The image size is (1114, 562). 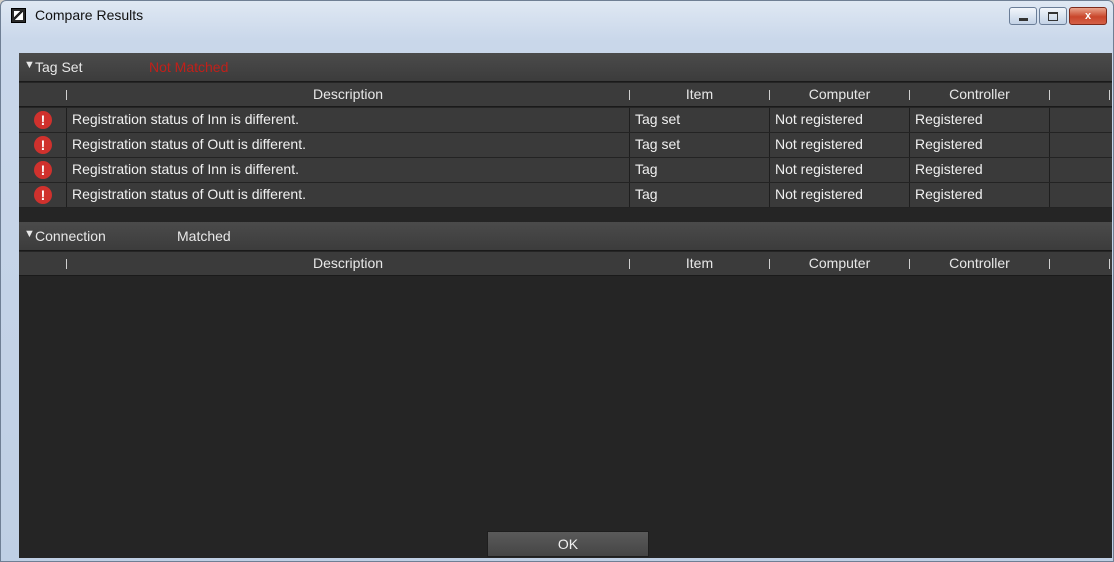 I want to click on maximize-icon, so click(x=1053, y=16).